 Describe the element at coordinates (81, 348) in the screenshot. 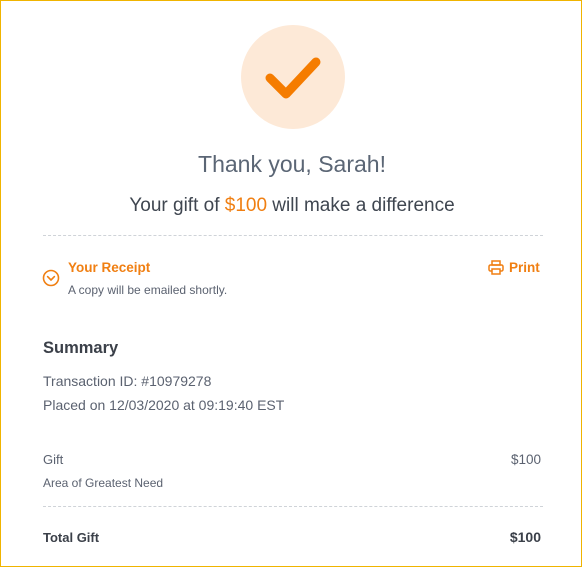

I see `summary-heading: Summary` at that location.